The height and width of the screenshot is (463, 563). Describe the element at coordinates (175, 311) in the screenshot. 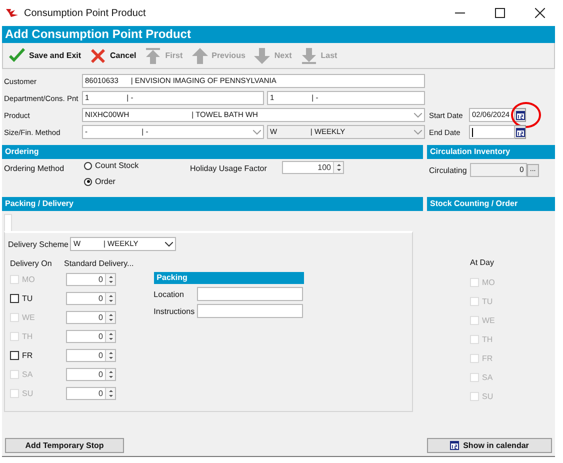

I see `field-label: Instructions` at that location.